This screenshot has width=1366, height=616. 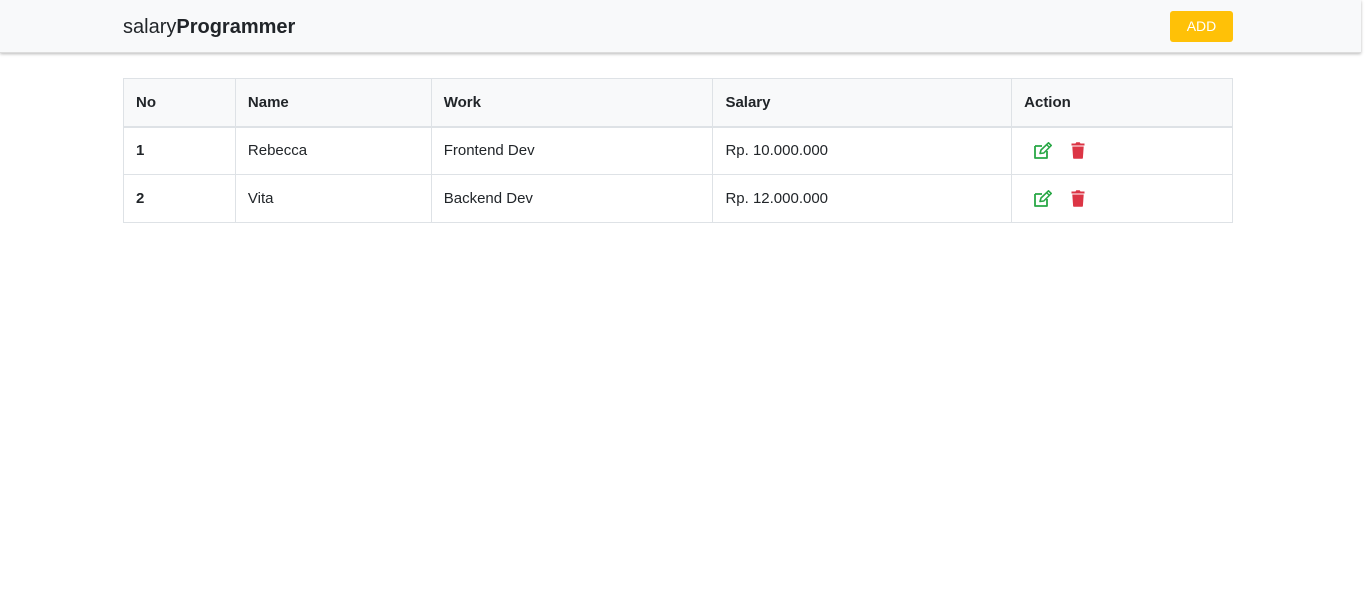 I want to click on header-action: Action, so click(x=1122, y=103).